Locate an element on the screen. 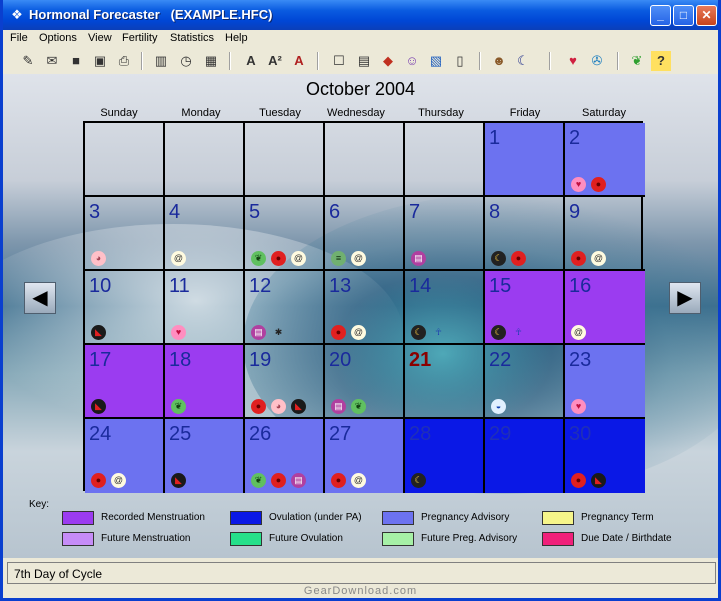  cube-icon: ◆ is located at coordinates (388, 61).